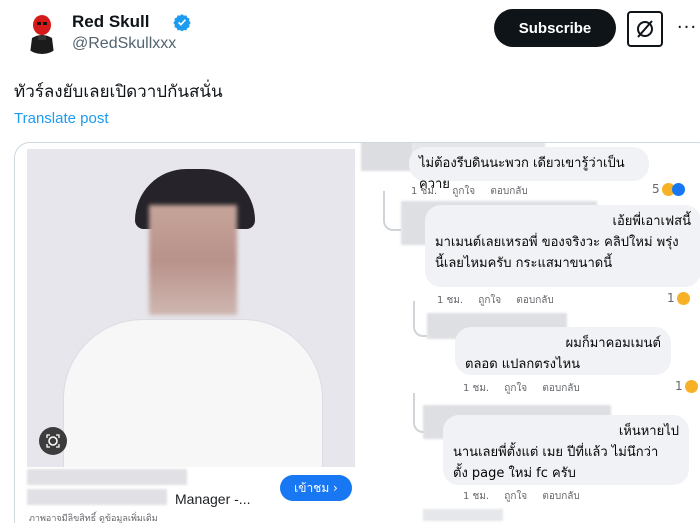 The image size is (700, 523). I want to click on comment-line: เอ้ยพี่เอาเฟสนี้, so click(651, 221).